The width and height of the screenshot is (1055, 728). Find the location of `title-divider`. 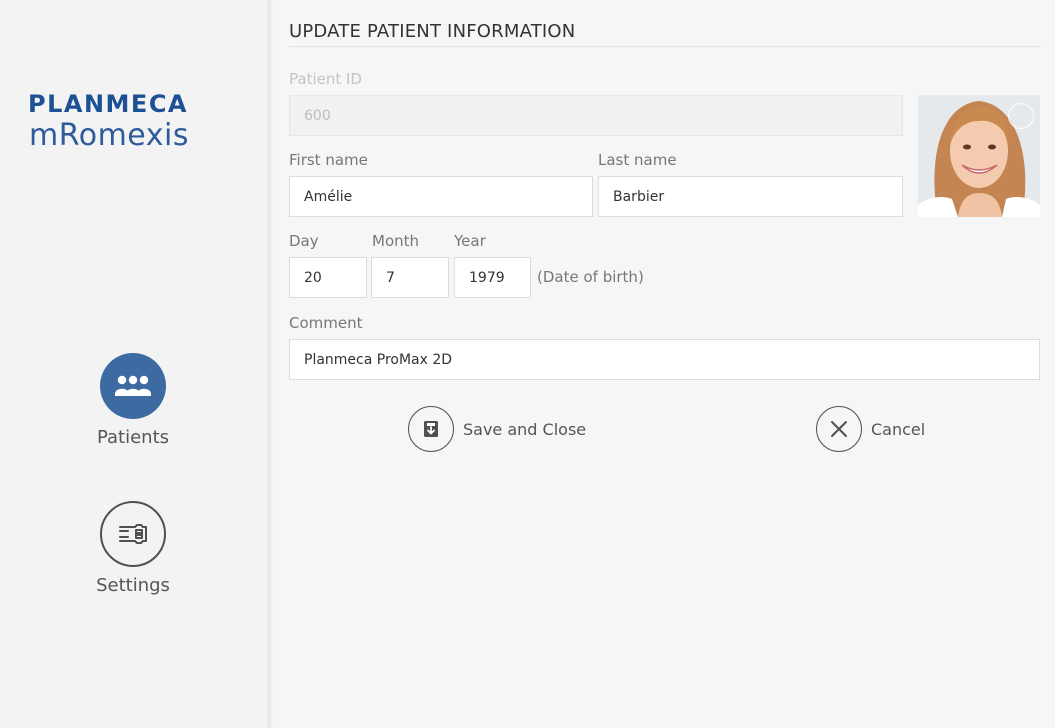

title-divider is located at coordinates (665, 46).